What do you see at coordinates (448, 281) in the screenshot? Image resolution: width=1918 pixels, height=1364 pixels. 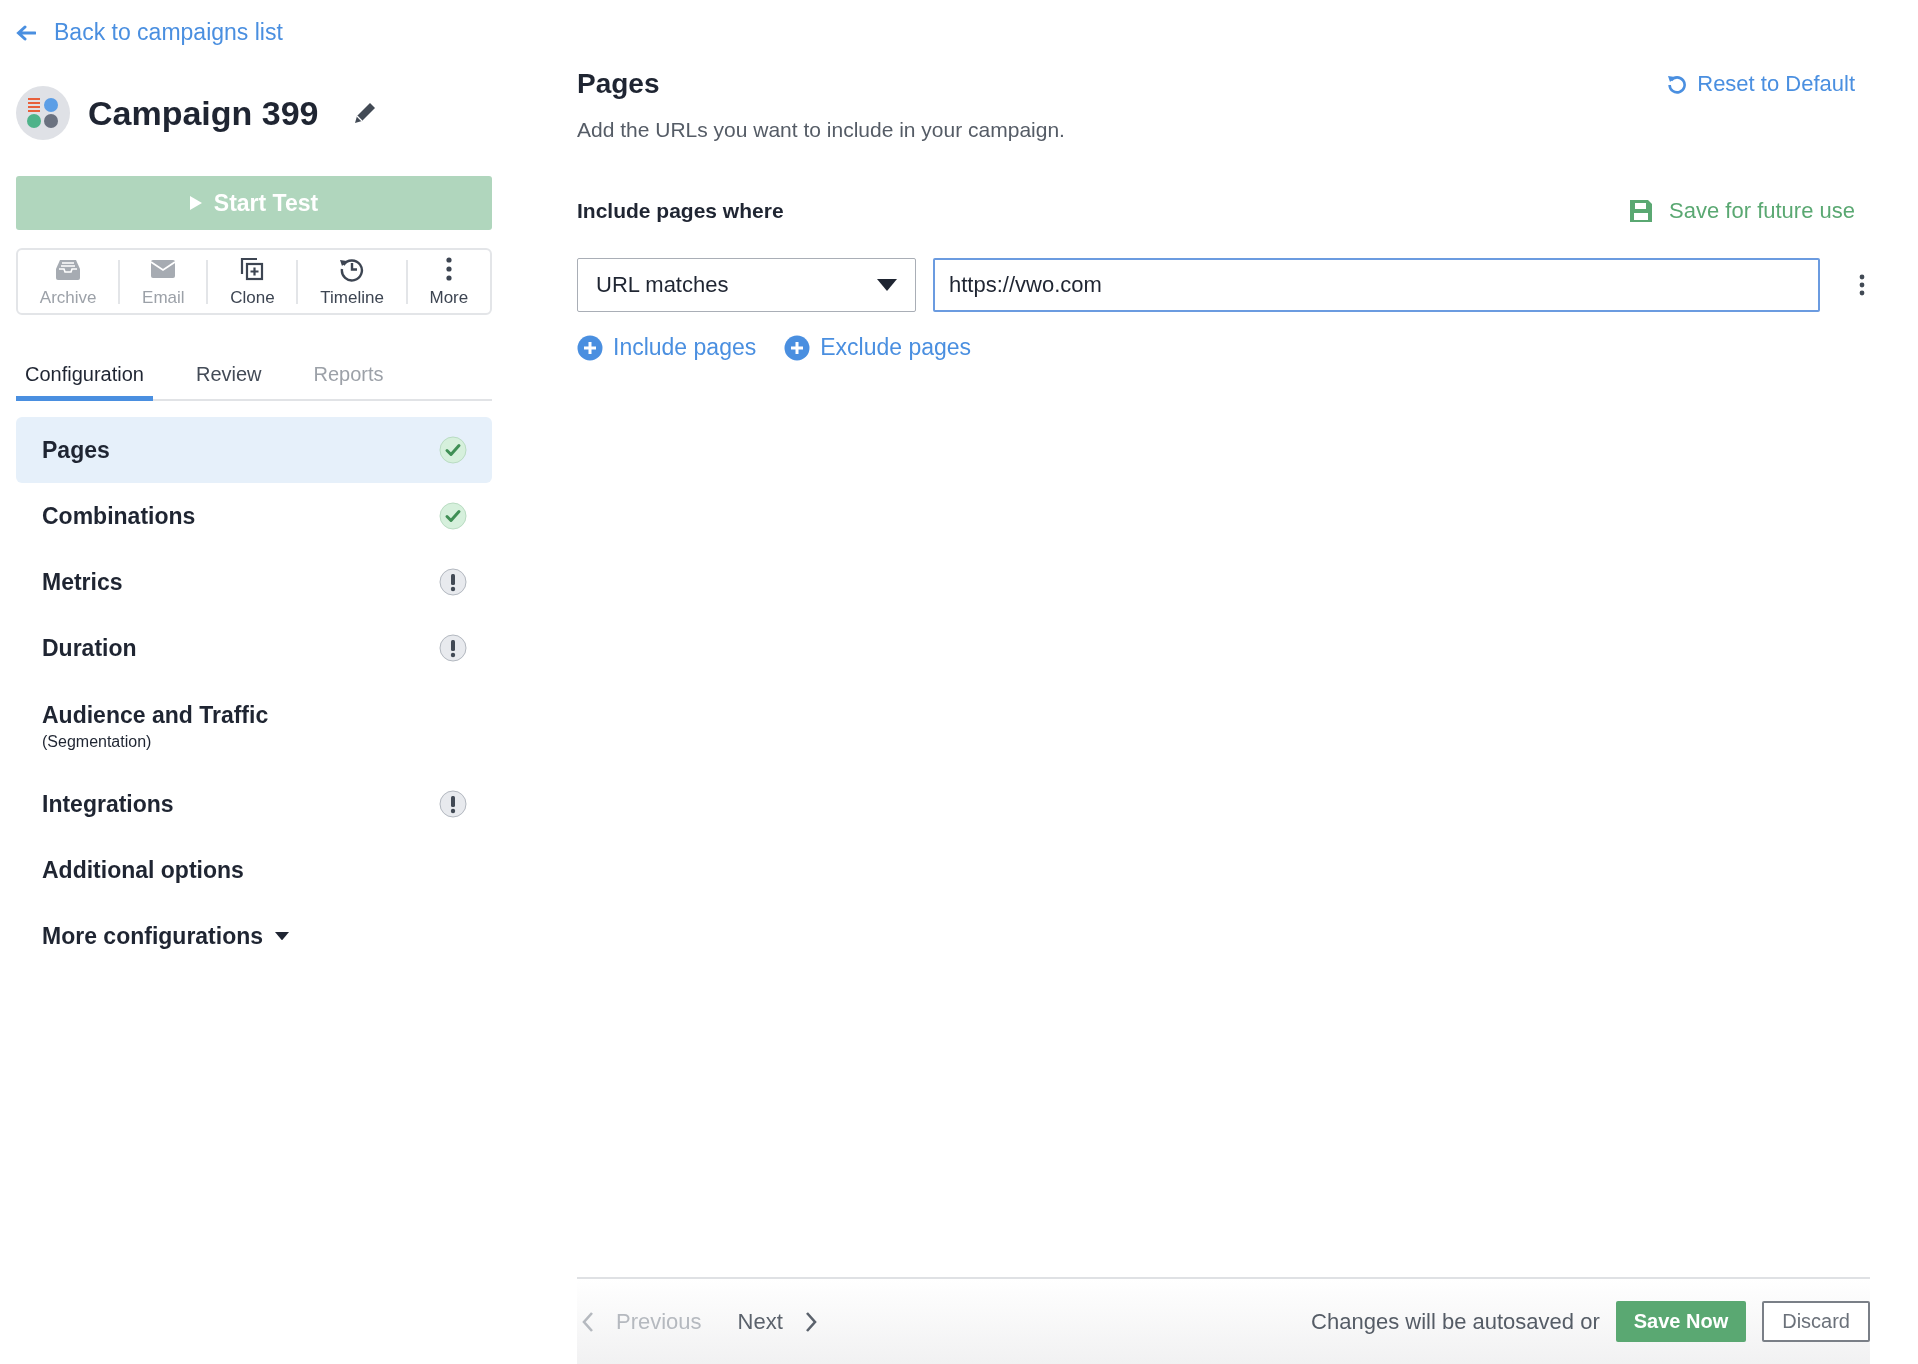 I see `more-button: More` at bounding box center [448, 281].